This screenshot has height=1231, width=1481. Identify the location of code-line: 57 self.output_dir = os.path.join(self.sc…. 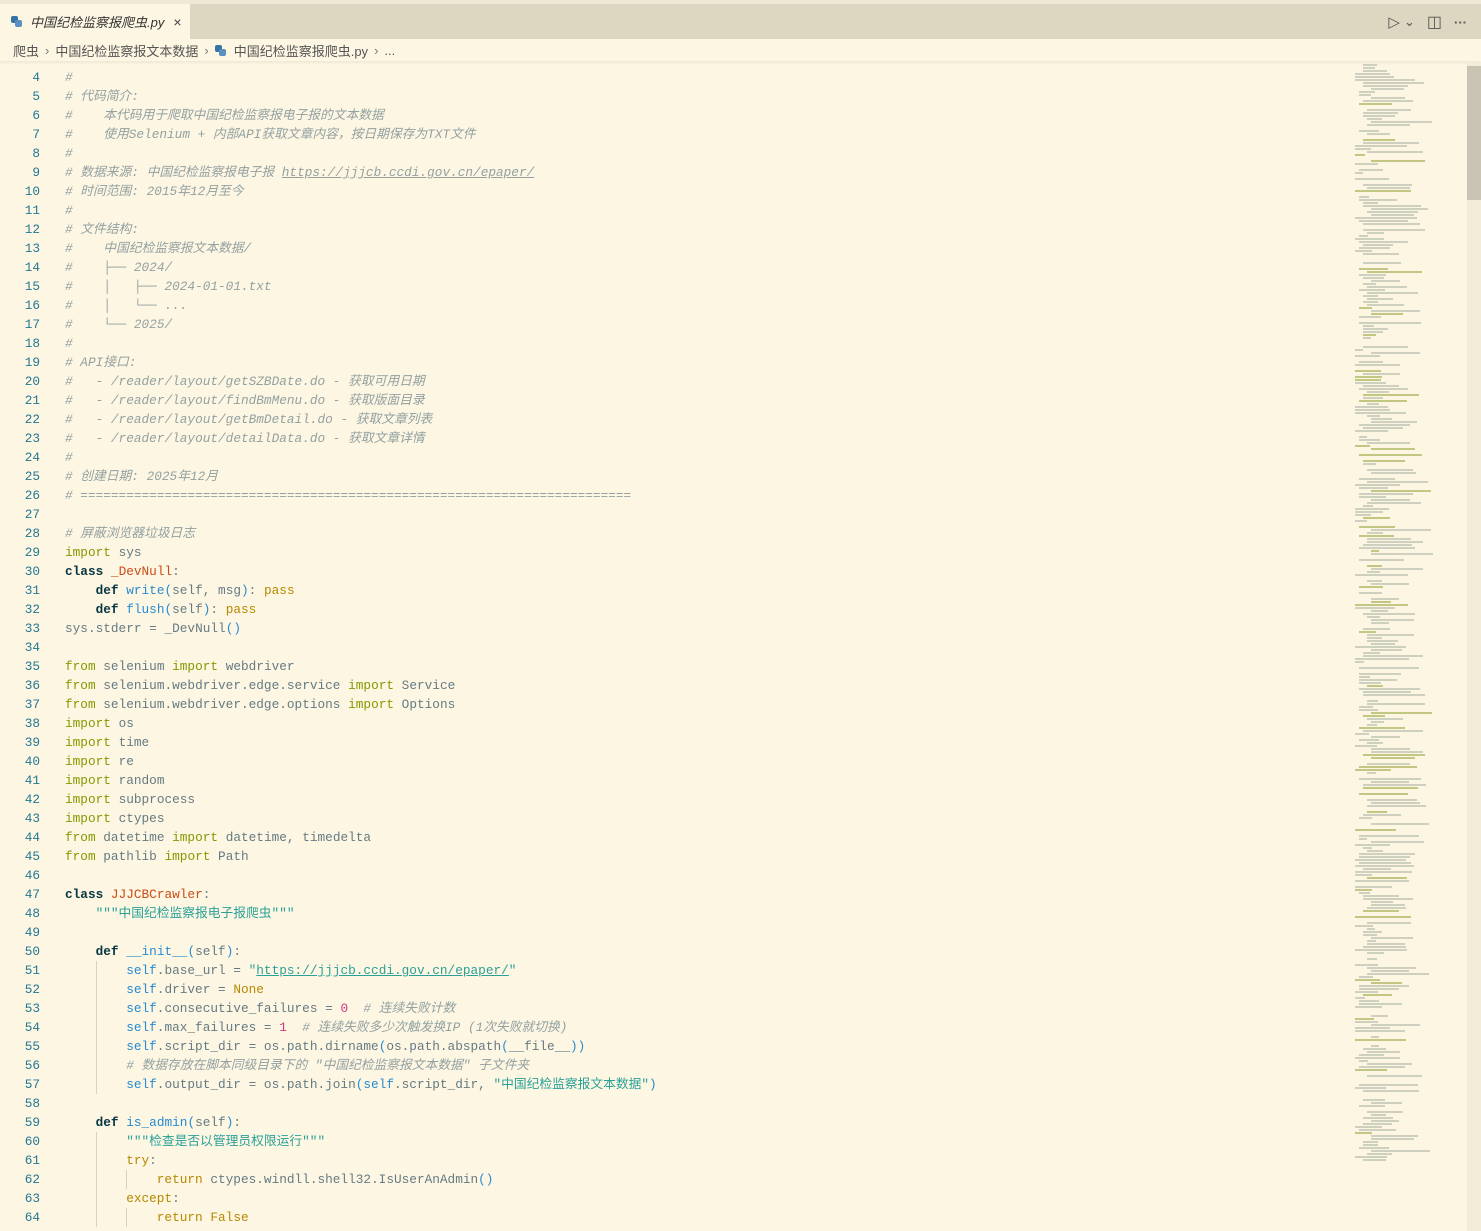
(675, 1084).